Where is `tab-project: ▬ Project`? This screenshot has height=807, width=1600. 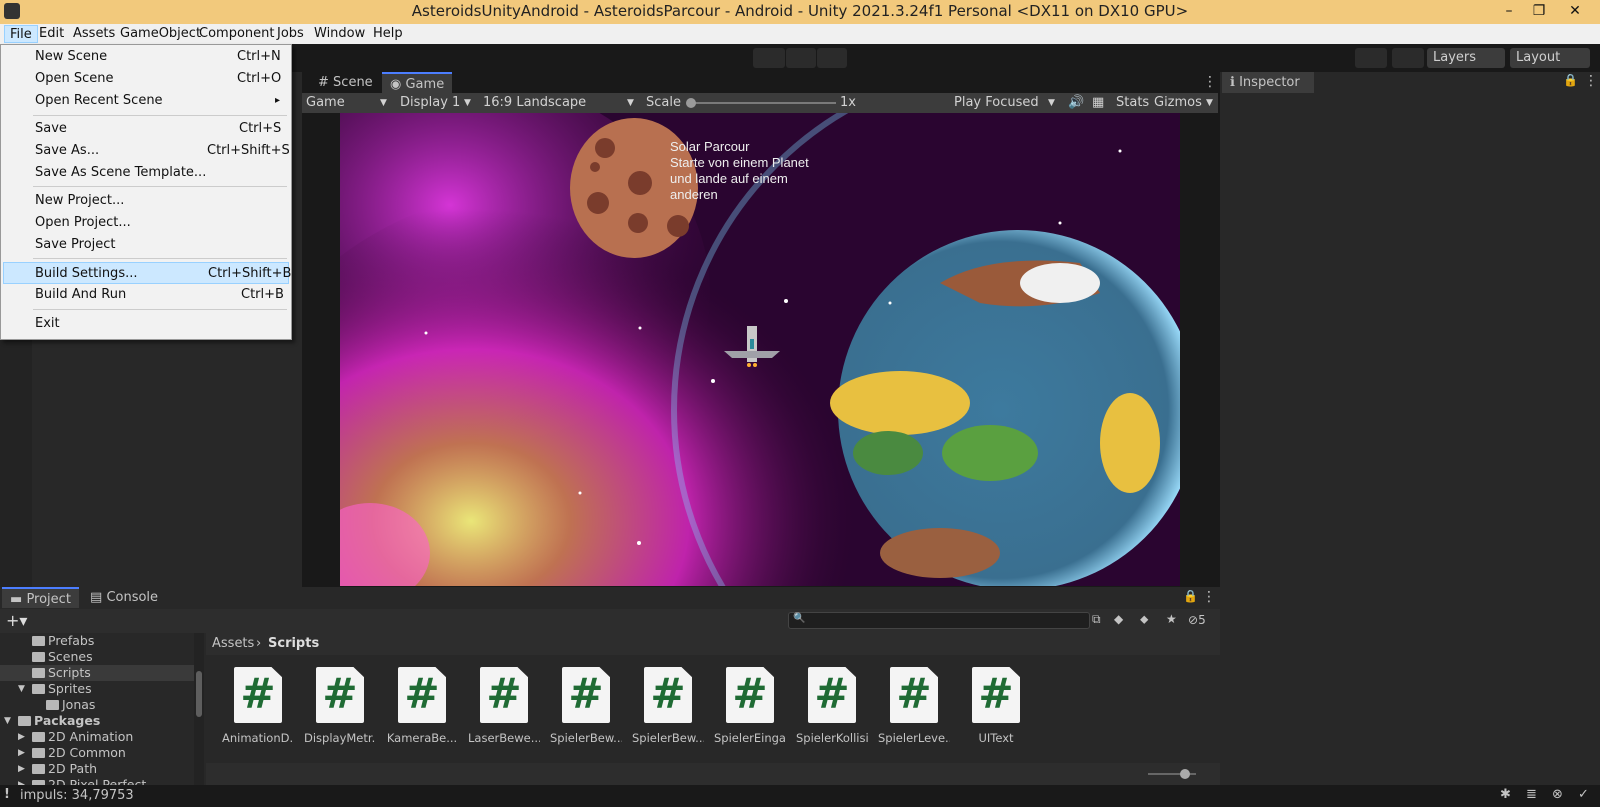
tab-project: ▬ Project is located at coordinates (40, 597).